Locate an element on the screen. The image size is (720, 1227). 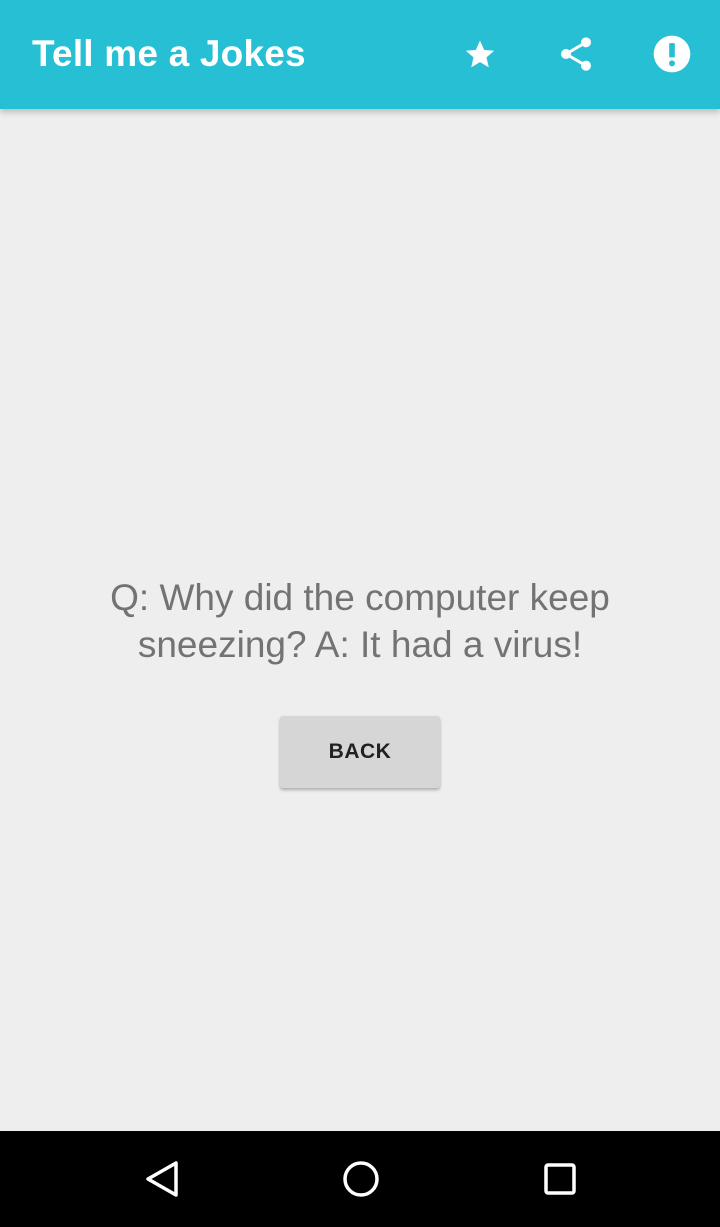
nav-home-button is located at coordinates (361, 1179).